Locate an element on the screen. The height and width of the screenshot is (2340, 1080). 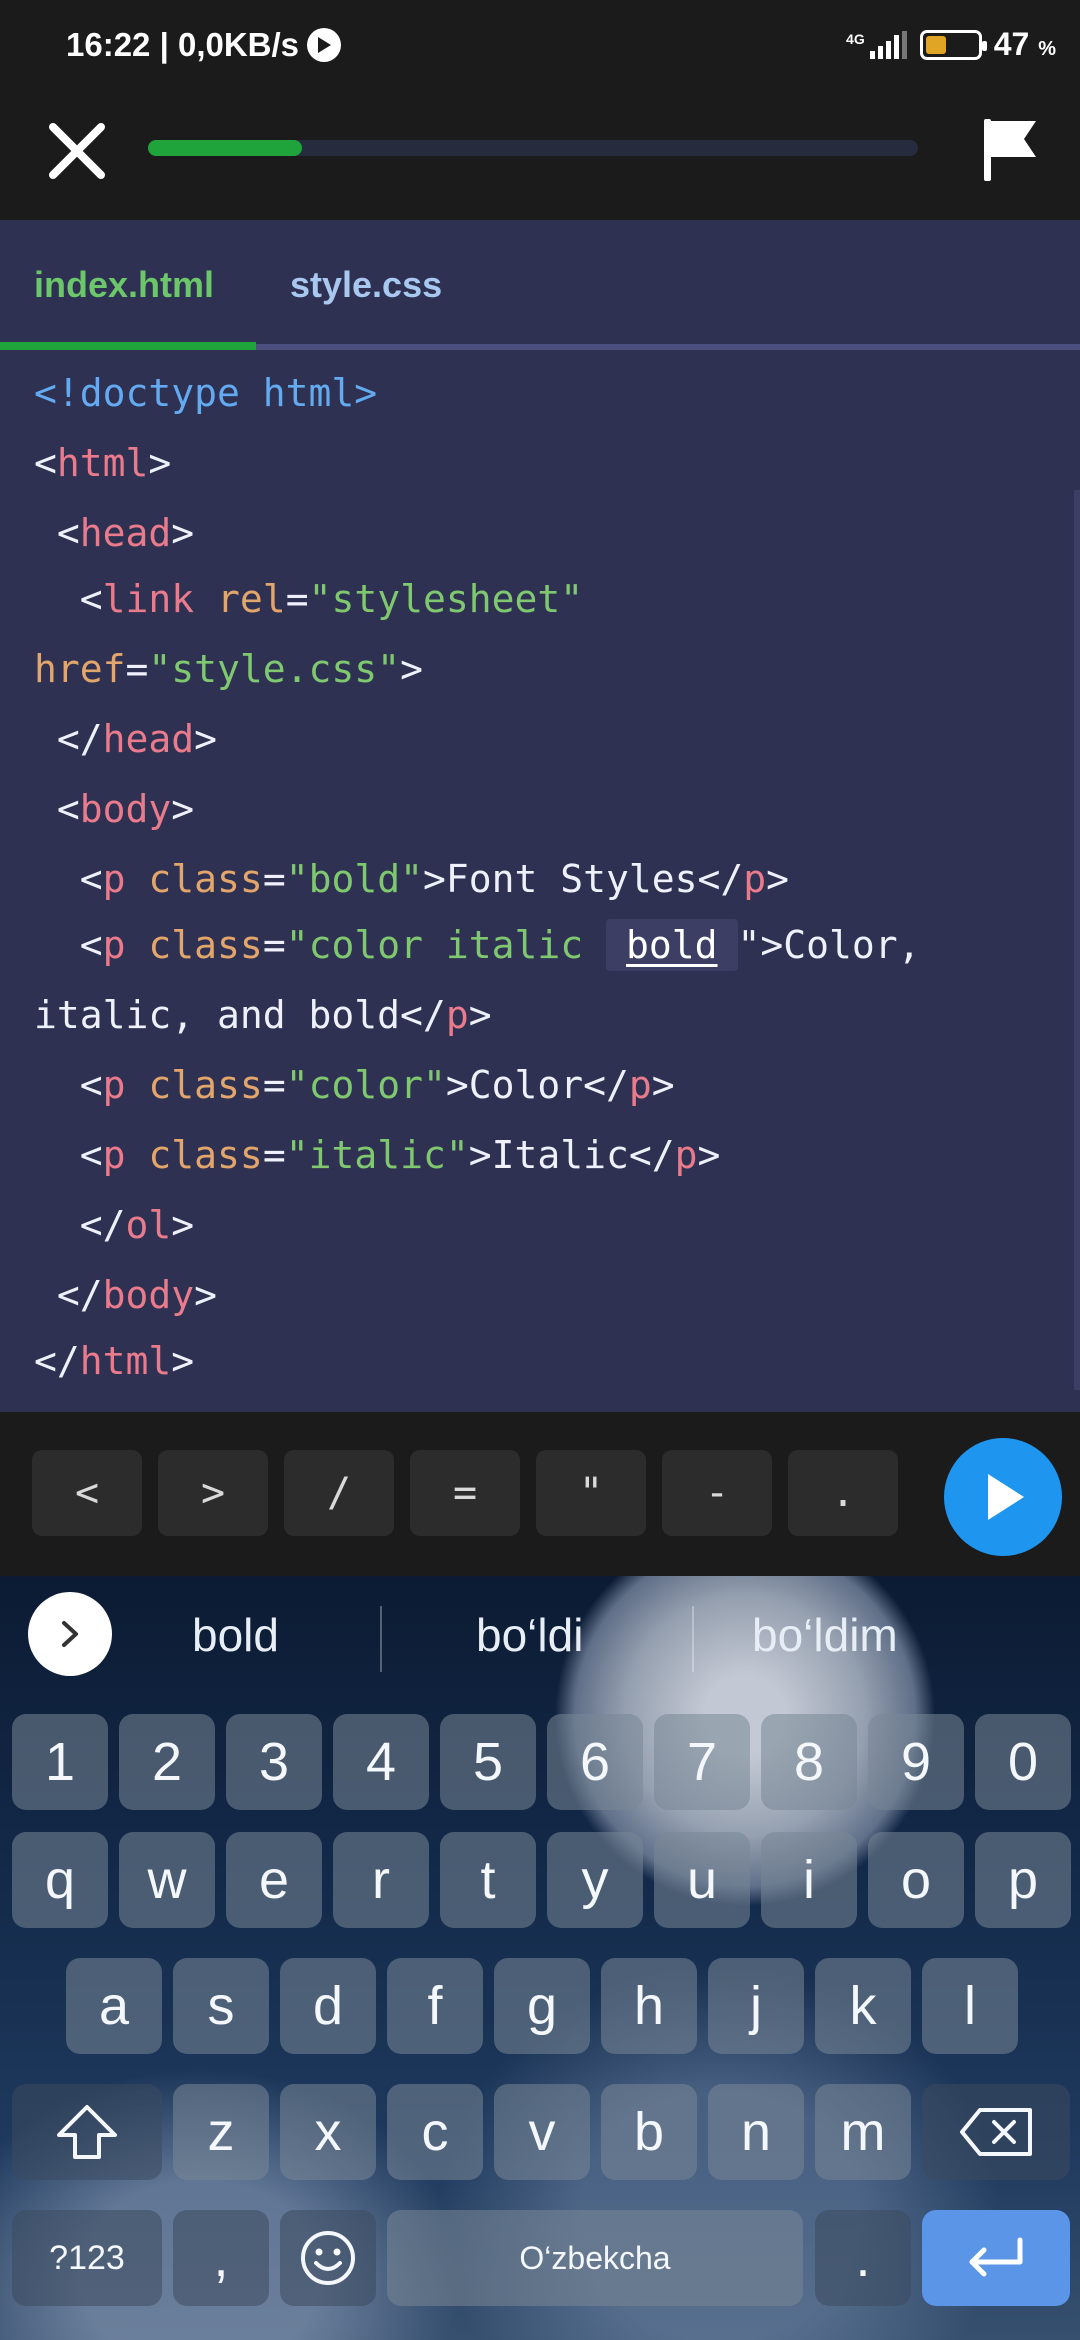
chevron-right-icon is located at coordinates (70, 1634).